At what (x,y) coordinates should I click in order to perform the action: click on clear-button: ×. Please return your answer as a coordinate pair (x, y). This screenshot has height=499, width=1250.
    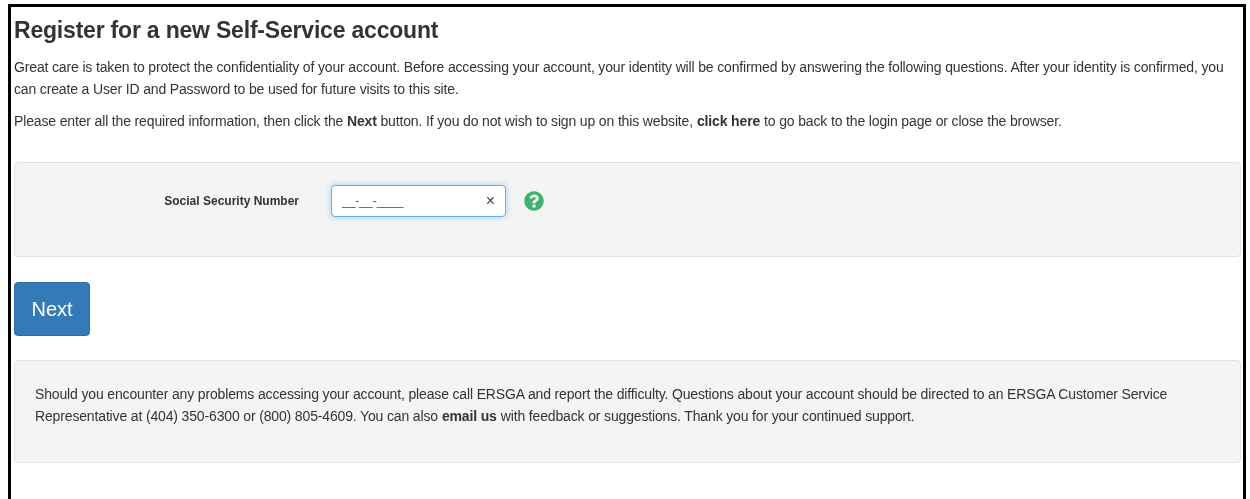
    Looking at the image, I should click on (490, 201).